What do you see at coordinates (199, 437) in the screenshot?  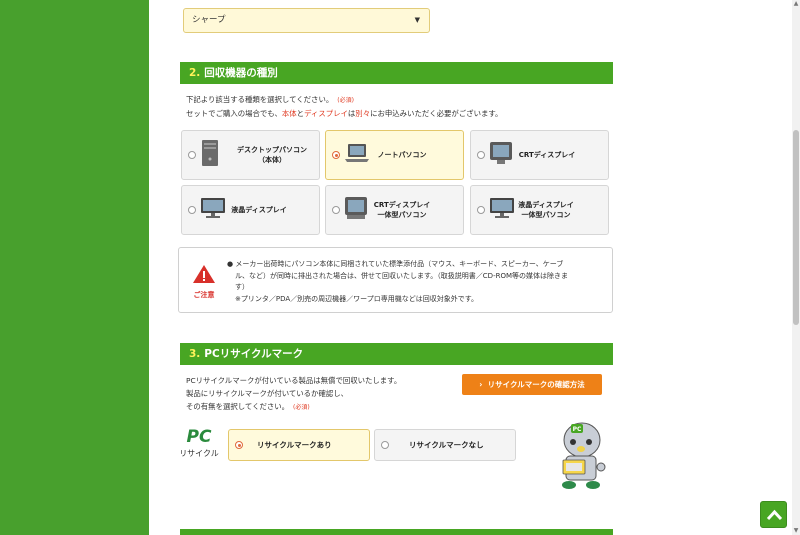 I see `pc-logo-text: PC` at bounding box center [199, 437].